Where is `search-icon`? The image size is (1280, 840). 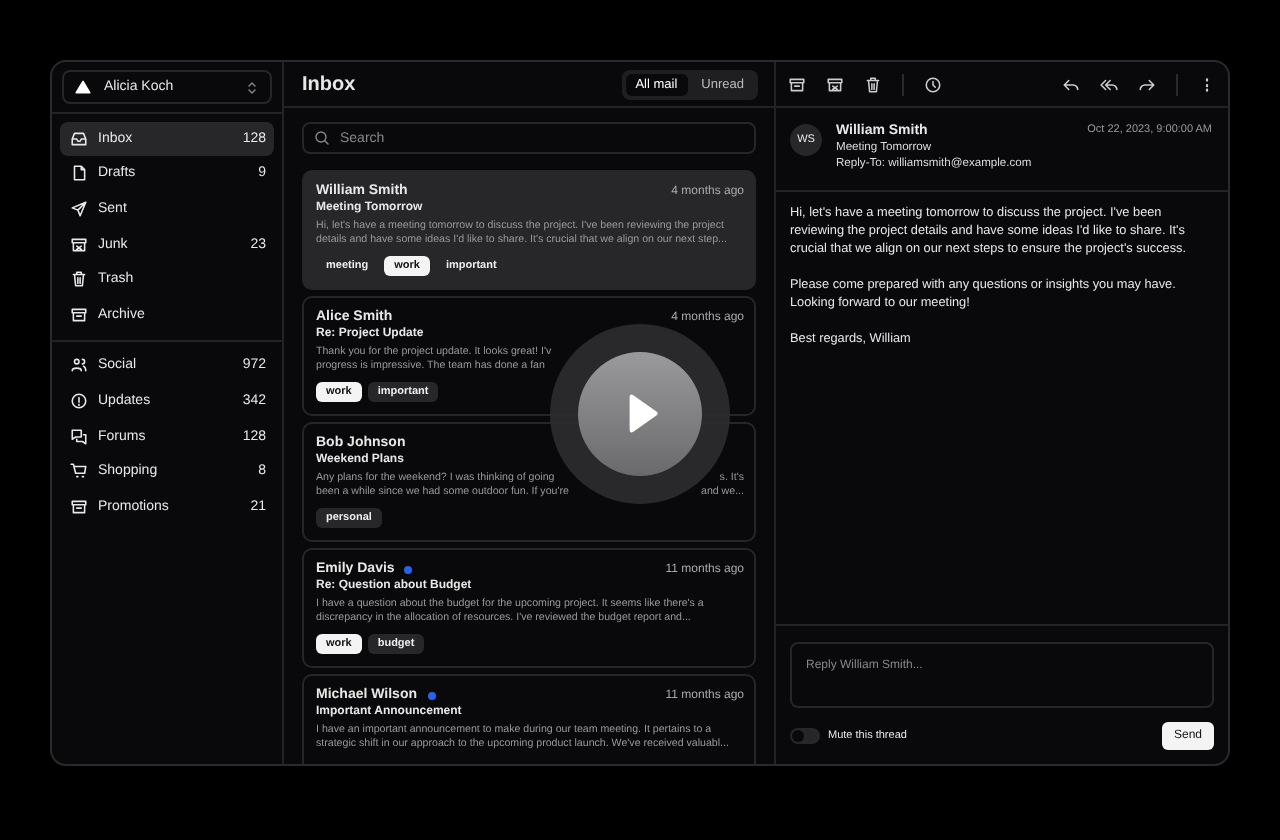 search-icon is located at coordinates (322, 138).